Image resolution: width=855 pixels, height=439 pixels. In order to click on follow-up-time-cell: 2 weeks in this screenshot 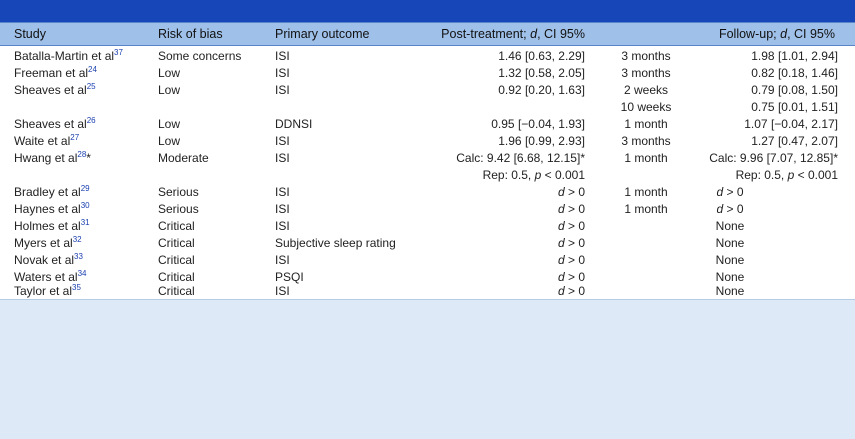, I will do `click(646, 90)`.